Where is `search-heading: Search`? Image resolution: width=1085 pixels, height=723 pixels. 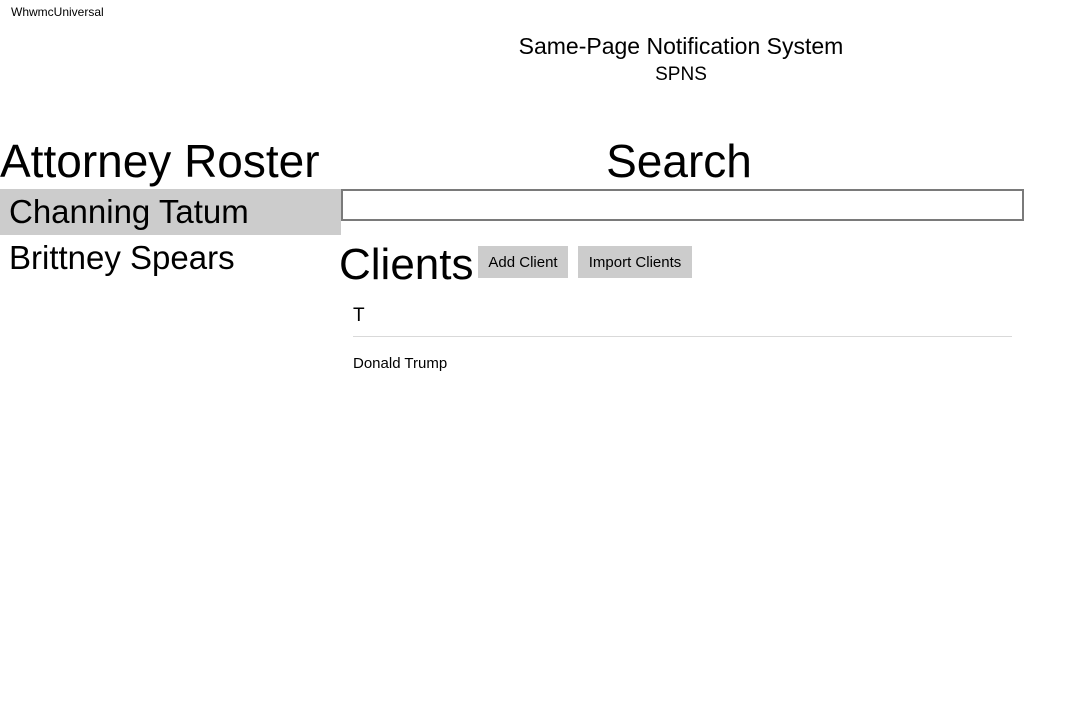 search-heading: Search is located at coordinates (679, 161).